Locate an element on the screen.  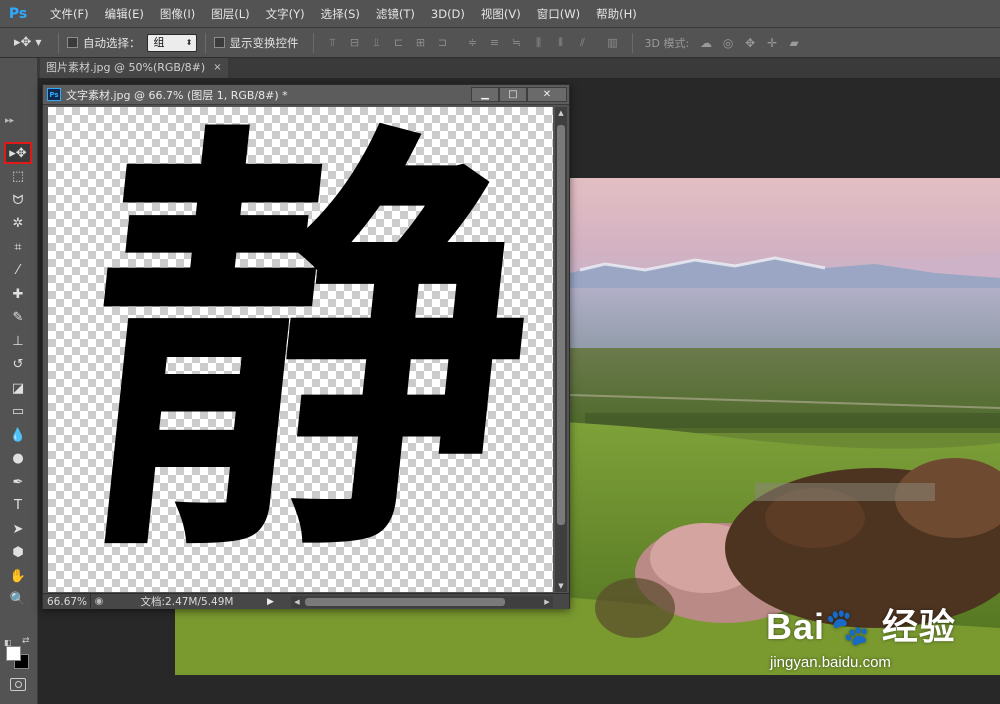
path-selection-tool: ➤ is located at coordinates (18, 529).